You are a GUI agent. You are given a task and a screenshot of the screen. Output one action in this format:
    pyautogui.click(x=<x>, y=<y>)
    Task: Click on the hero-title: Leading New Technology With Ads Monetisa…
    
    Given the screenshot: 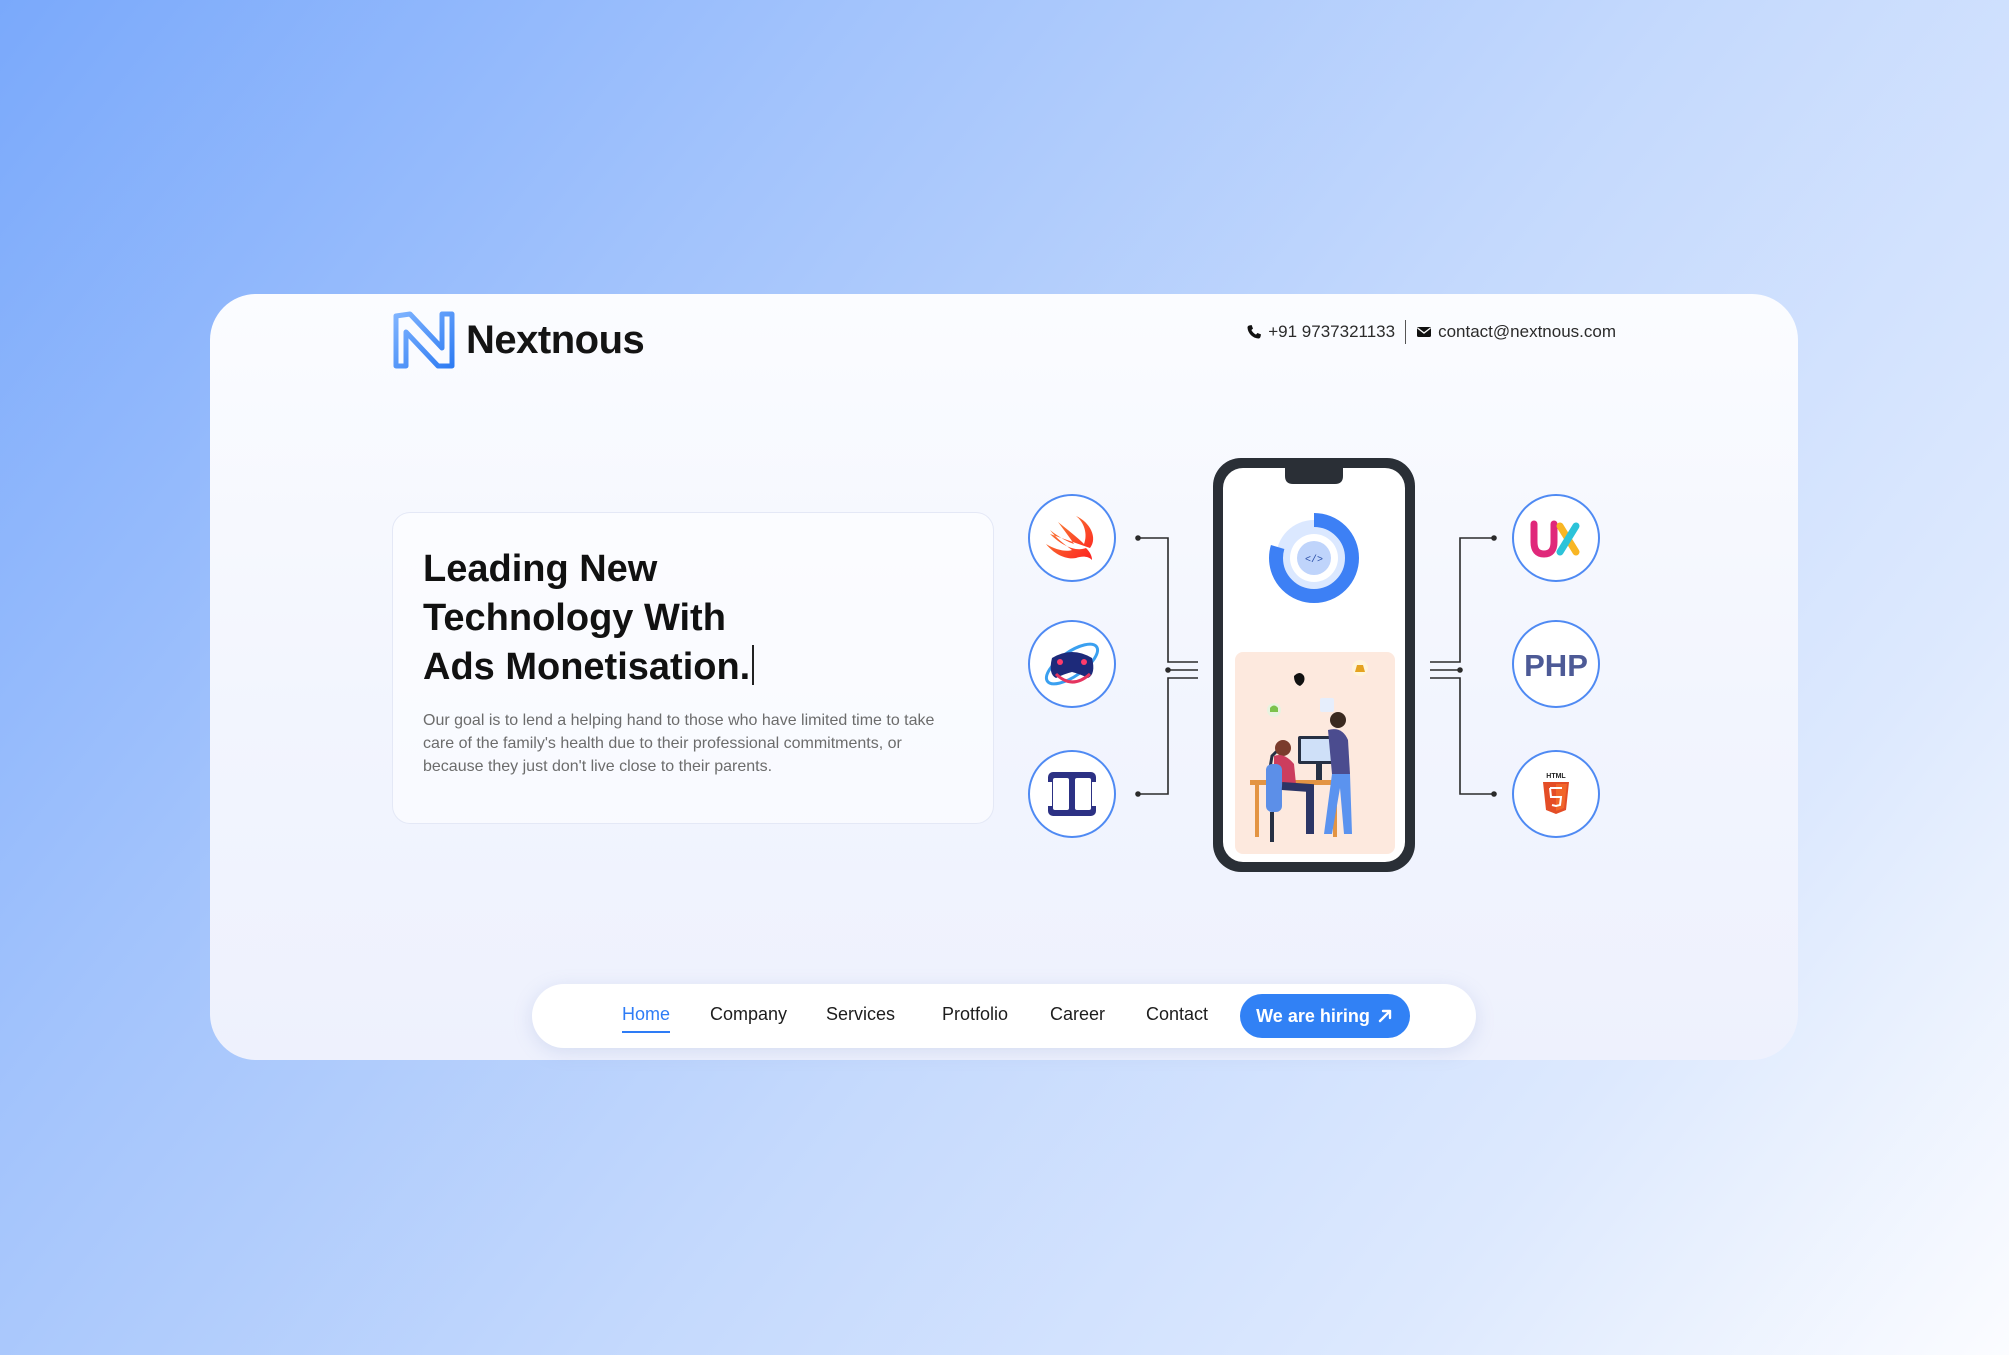 What is the action you would take?
    pyautogui.click(x=693, y=618)
    